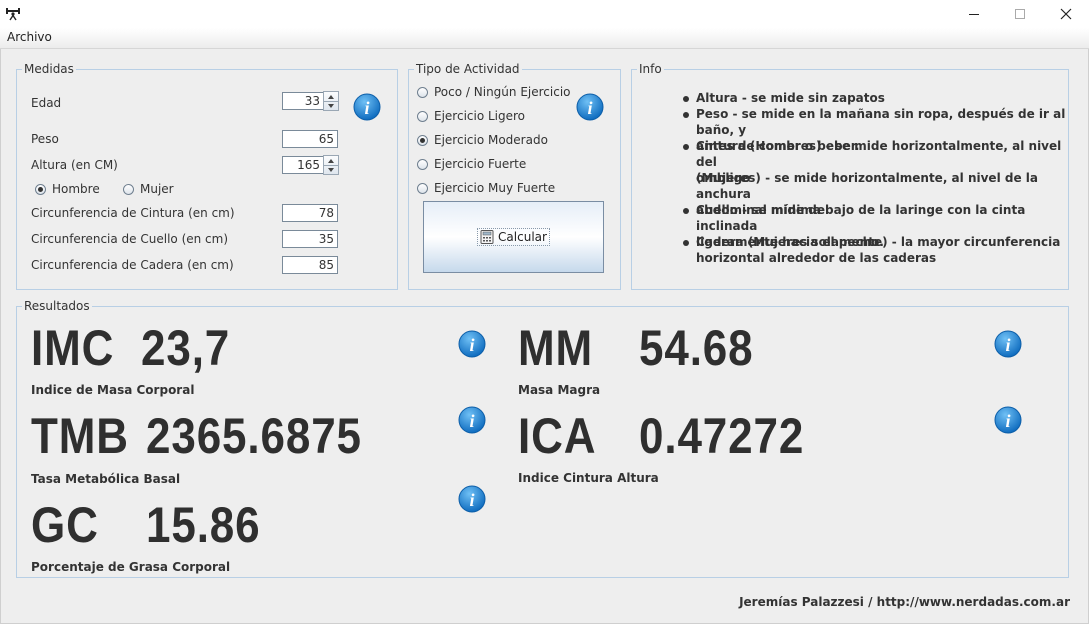  I want to click on cadera-label: Circunferencia de Cadera (en cm), so click(132, 265).